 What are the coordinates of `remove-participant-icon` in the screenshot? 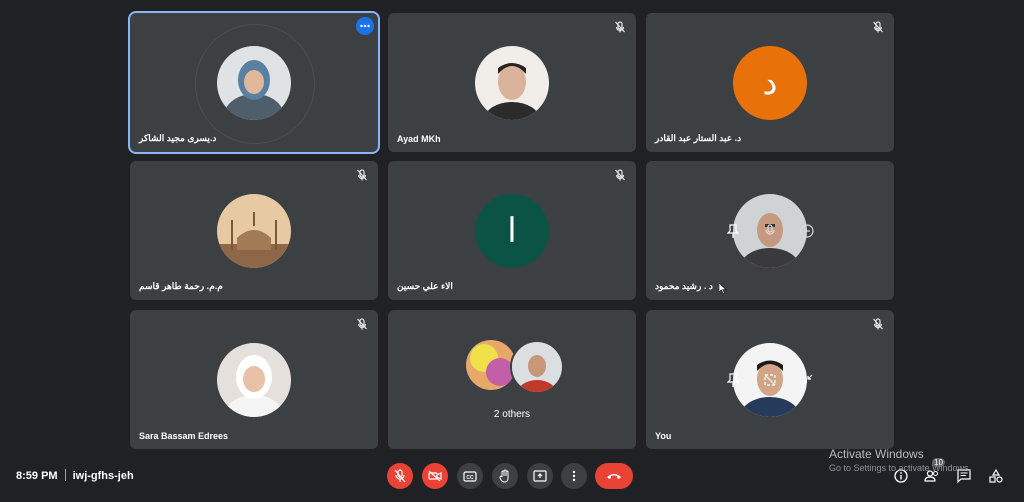 It's located at (807, 231).